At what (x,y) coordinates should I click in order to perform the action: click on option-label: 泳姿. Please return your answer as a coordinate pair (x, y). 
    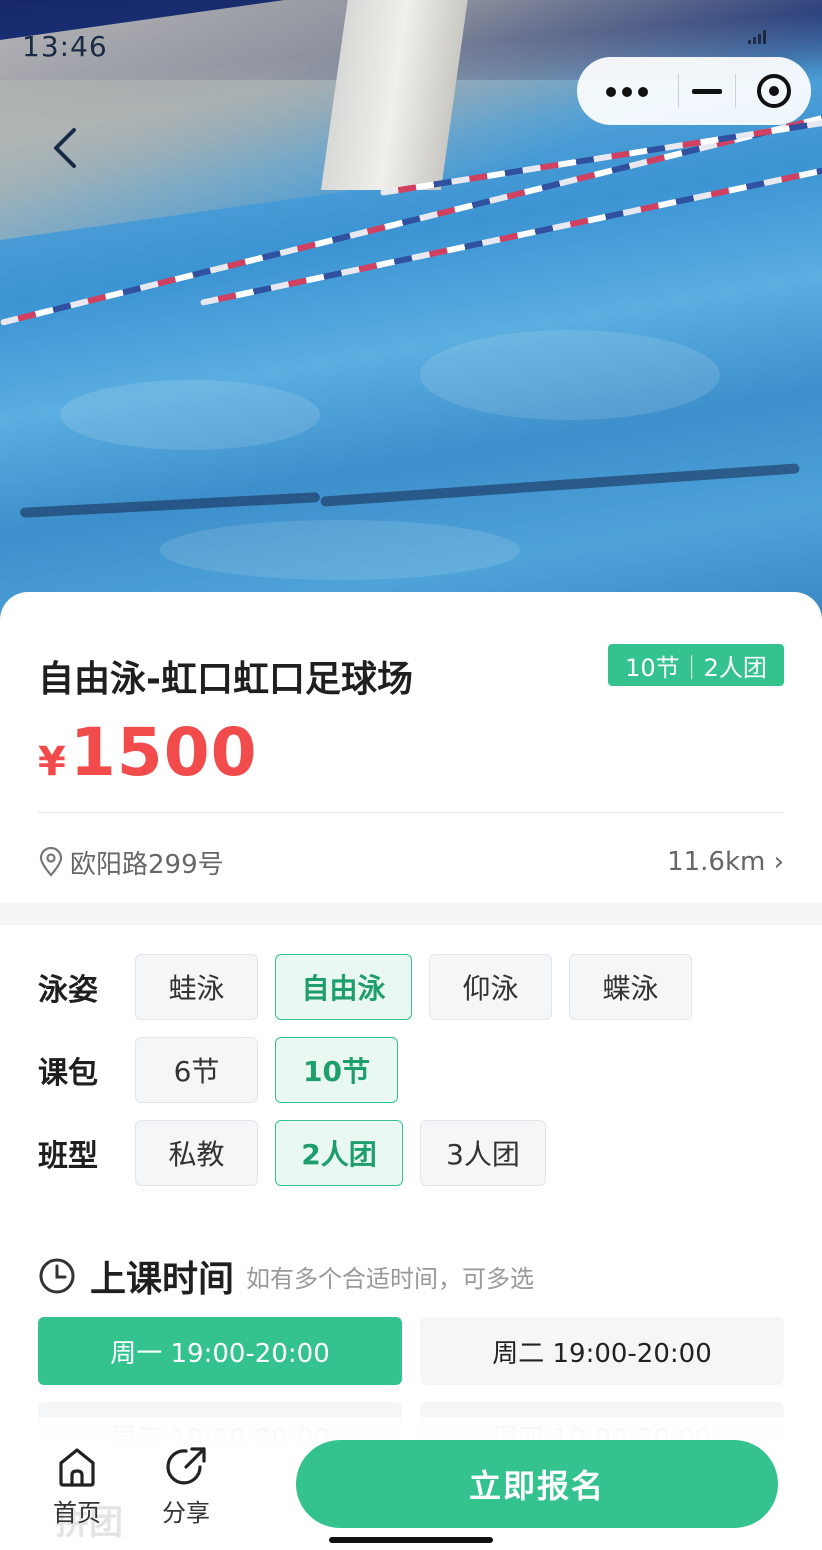
    Looking at the image, I should click on (68, 990).